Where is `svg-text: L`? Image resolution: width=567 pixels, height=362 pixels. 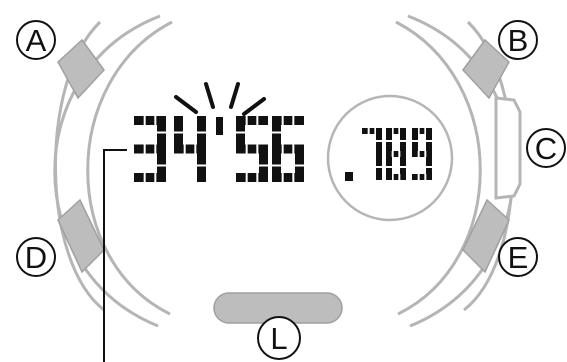
svg-text: L is located at coordinates (278, 338).